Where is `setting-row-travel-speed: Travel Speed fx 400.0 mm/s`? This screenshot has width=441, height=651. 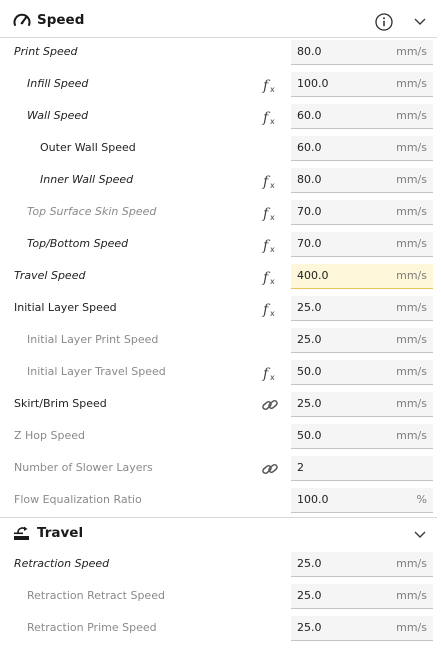 setting-row-travel-speed: Travel Speed fx 400.0 mm/s is located at coordinates (220, 277).